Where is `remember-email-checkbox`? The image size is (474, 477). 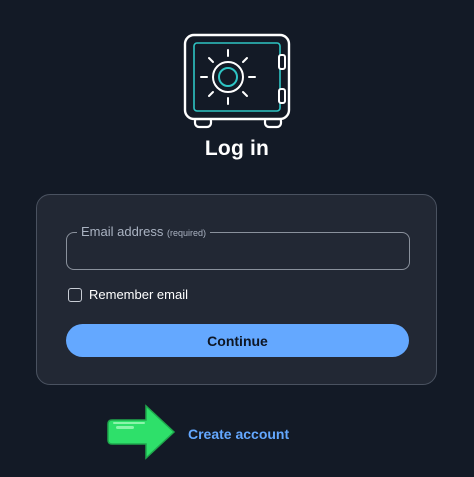
remember-email-checkbox is located at coordinates (75, 294).